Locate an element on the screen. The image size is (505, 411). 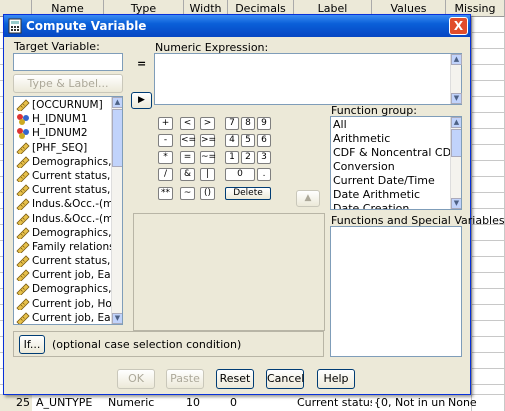
list-item: Current status, Civi is located at coordinates (68, 176).